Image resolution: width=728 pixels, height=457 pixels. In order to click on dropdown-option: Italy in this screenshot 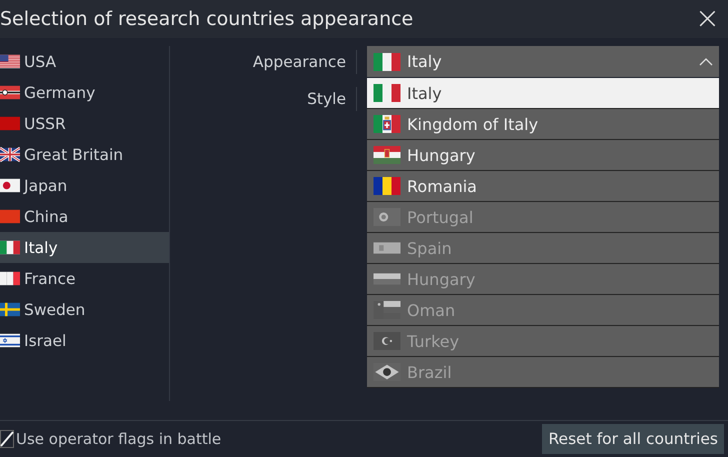, I will do `click(543, 93)`.